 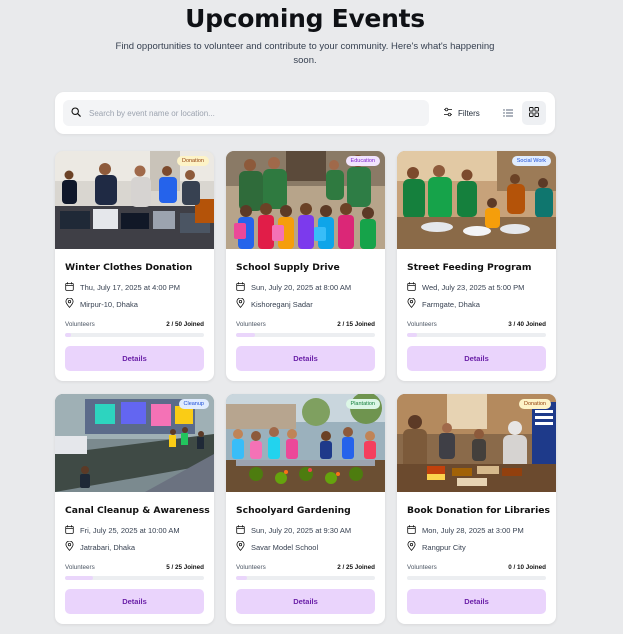 What do you see at coordinates (130, 530) in the screenshot?
I see `event-date-text: Fri, July 25, 2025 at 10:00 AM` at bounding box center [130, 530].